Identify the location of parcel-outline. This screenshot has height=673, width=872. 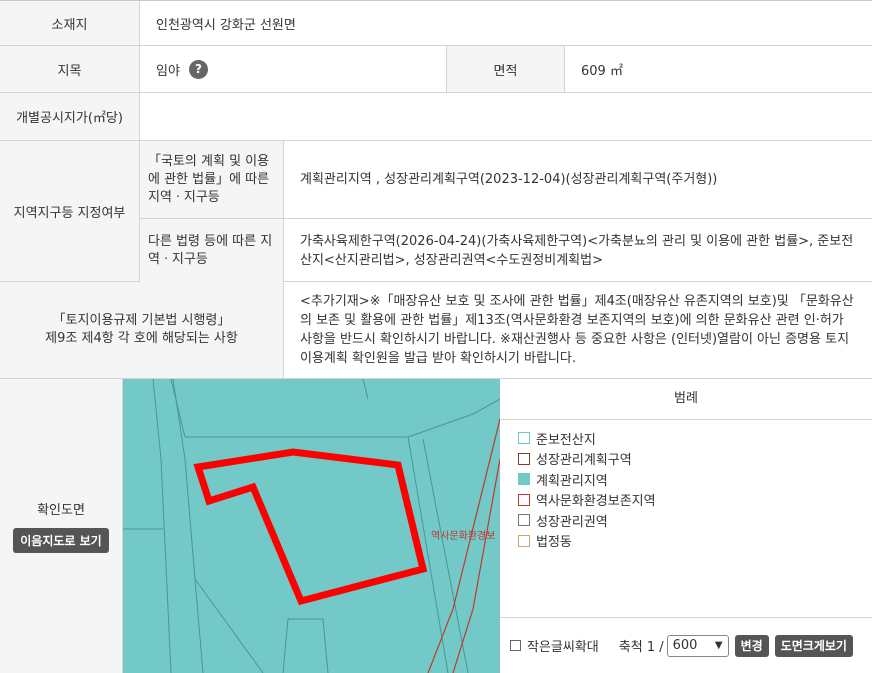
(310, 527).